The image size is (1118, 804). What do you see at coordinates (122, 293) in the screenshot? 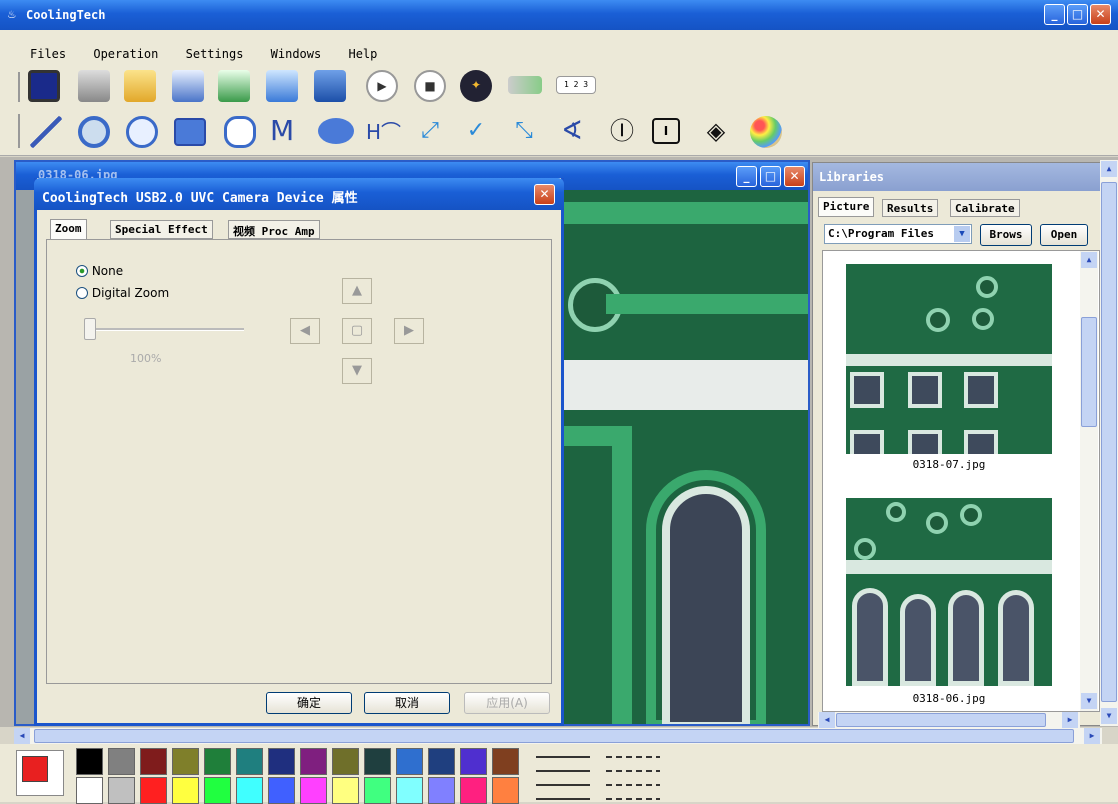
I see `radio-digital-zoom: Digital Zoom` at bounding box center [122, 293].